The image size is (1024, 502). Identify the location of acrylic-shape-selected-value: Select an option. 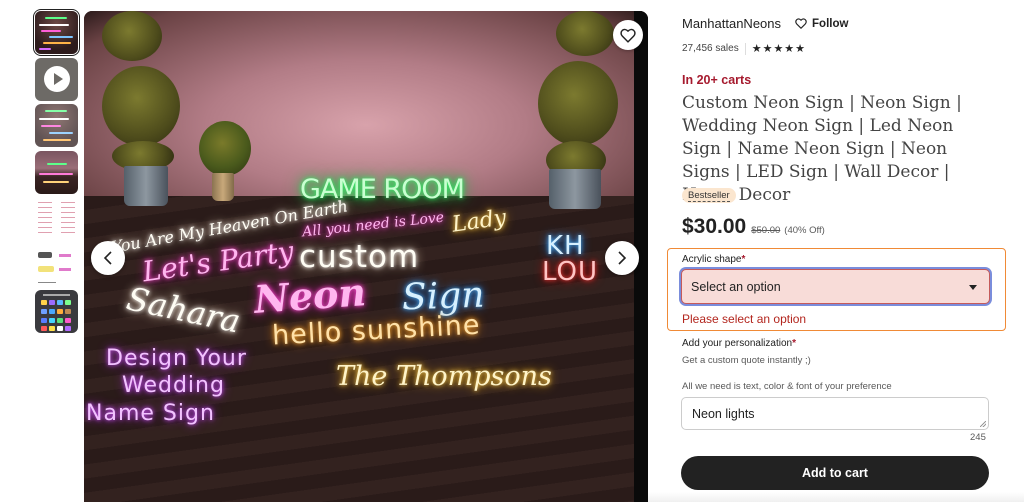
(736, 286).